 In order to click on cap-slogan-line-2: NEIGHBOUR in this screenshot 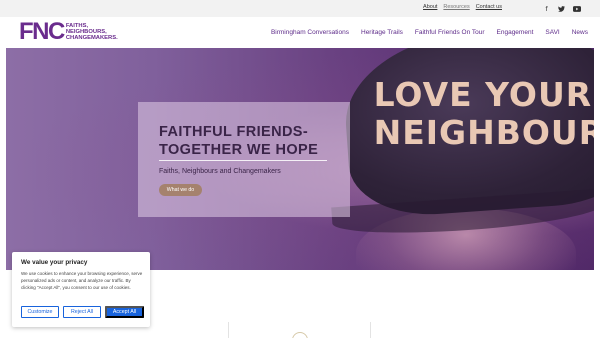, I will do `click(483, 133)`.